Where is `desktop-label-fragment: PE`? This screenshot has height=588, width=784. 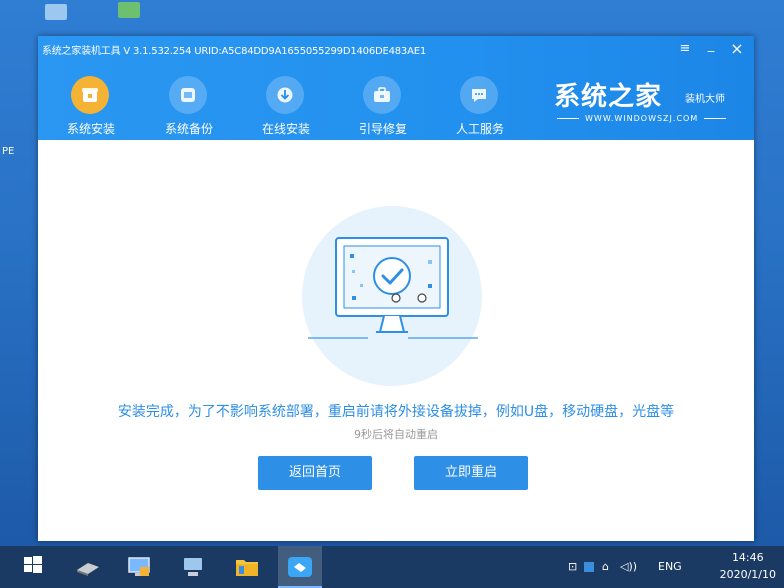 desktop-label-fragment: PE is located at coordinates (8, 151).